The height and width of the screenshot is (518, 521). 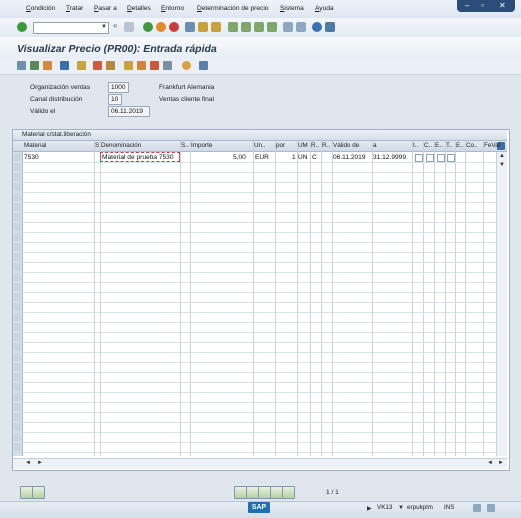 What do you see at coordinates (97, 145) in the screenshot?
I see `col-s: S` at bounding box center [97, 145].